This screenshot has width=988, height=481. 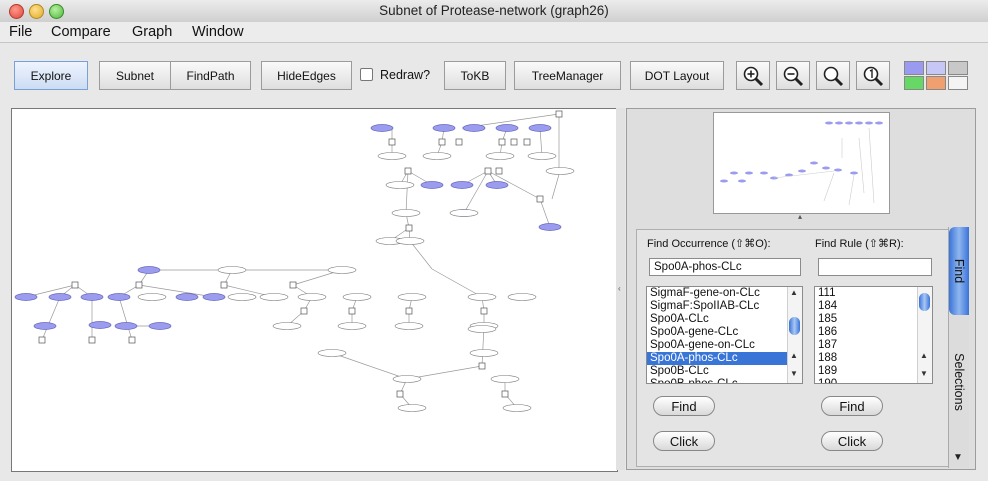 I want to click on menu-window: Window, so click(x=218, y=32).